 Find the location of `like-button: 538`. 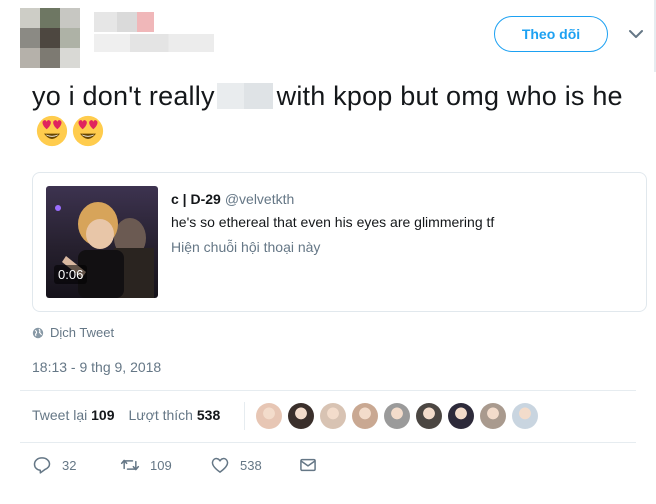

like-button: 538 is located at coordinates (254, 465).